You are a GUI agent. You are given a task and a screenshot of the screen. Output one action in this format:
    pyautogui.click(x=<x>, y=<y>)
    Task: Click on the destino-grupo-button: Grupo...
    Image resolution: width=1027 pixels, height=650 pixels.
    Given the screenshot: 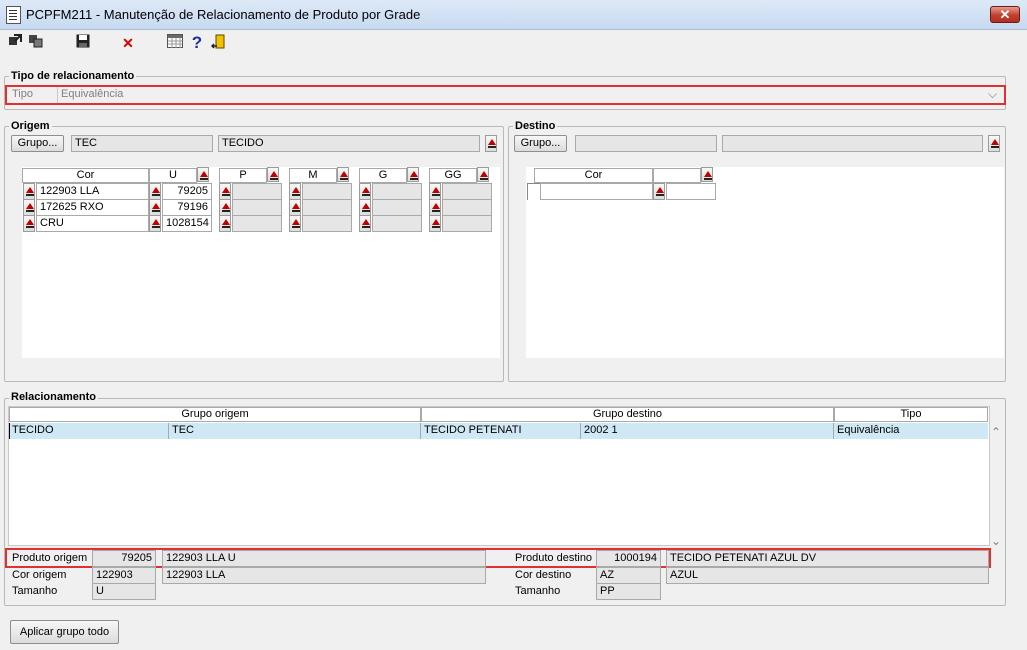 What is the action you would take?
    pyautogui.click(x=540, y=143)
    